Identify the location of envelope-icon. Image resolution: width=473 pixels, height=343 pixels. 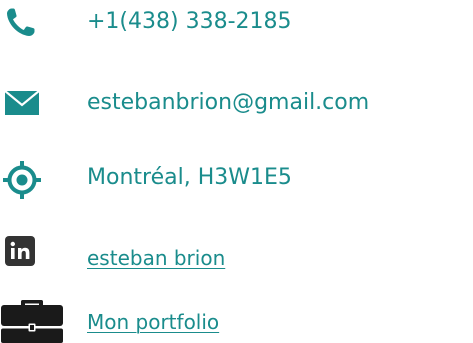
(22, 103).